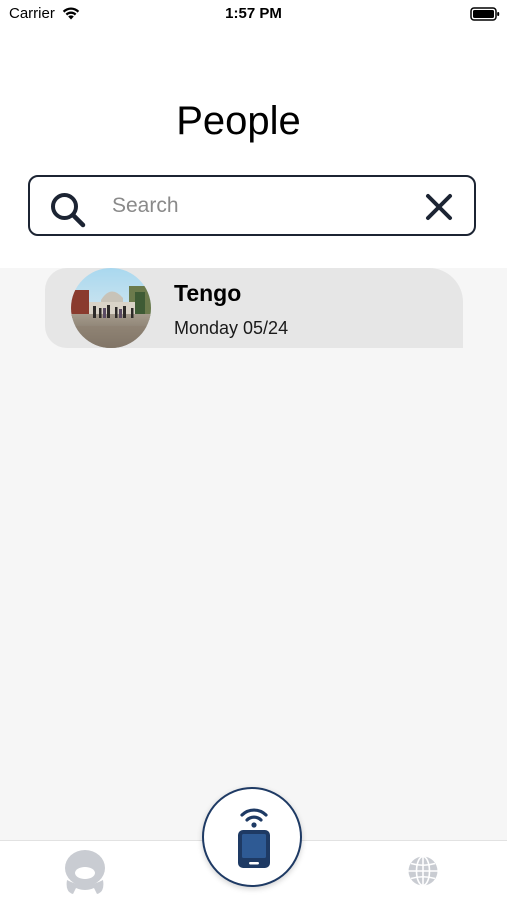 The image size is (507, 900). I want to click on contact-date: Monday 05/24, so click(231, 328).